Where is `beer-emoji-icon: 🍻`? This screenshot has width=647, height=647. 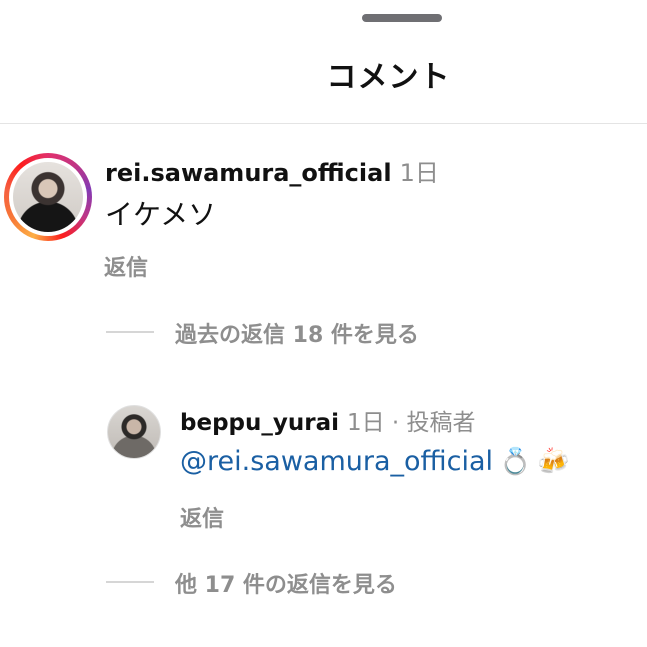 beer-emoji-icon: 🍻 is located at coordinates (553, 462).